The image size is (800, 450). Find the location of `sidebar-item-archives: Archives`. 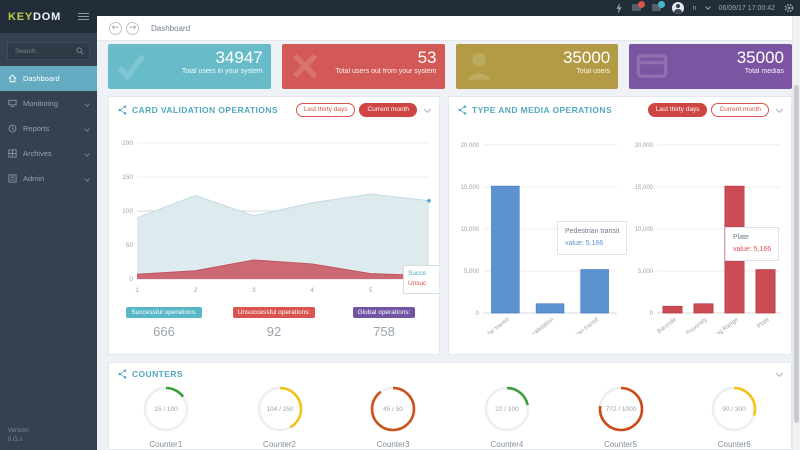

sidebar-item-archives: Archives is located at coordinates (48, 153).